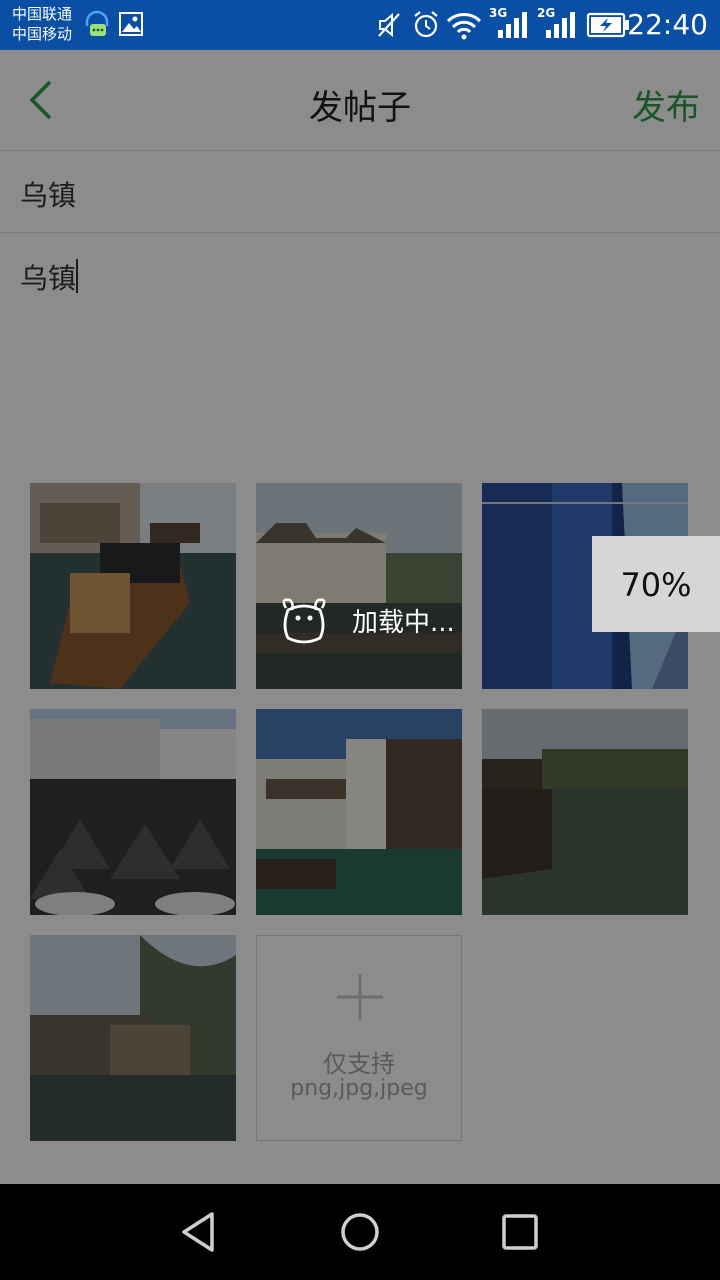 The image size is (720, 1280). I want to click on signal-icon, so click(512, 25).